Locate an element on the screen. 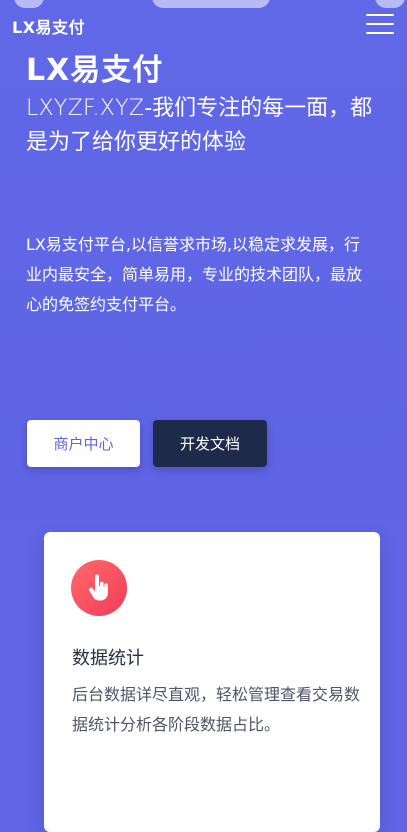 This screenshot has width=407, height=832. menu-bar-middle is located at coordinates (380, 24).